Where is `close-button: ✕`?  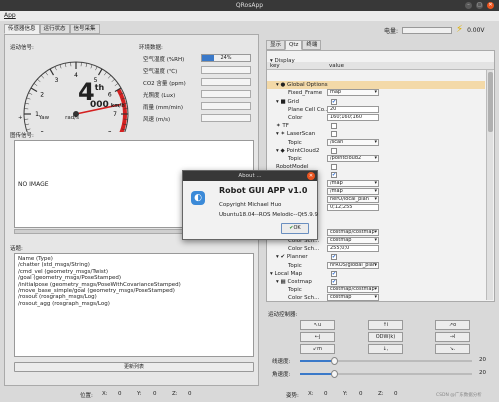 close-button: ✕ is located at coordinates (490, 5).